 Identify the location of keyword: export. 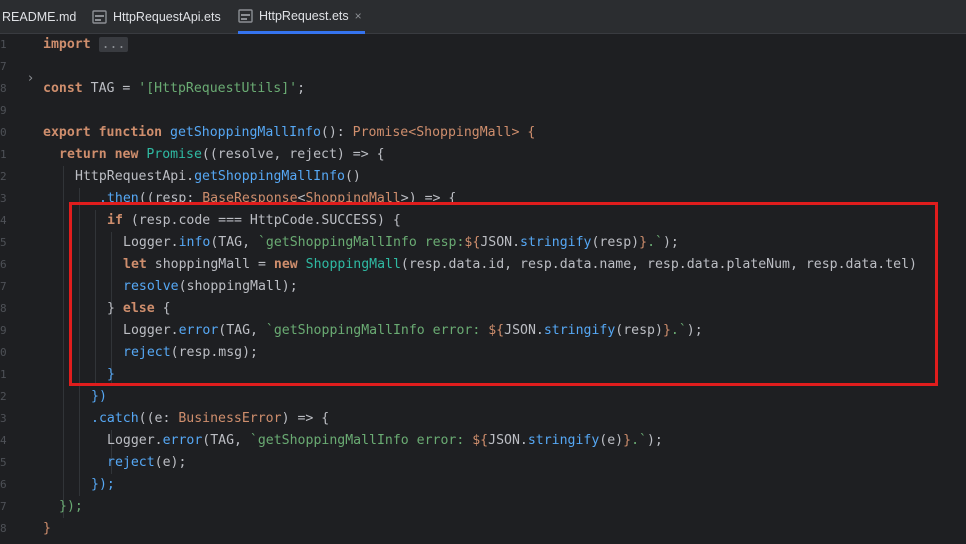
(67, 132).